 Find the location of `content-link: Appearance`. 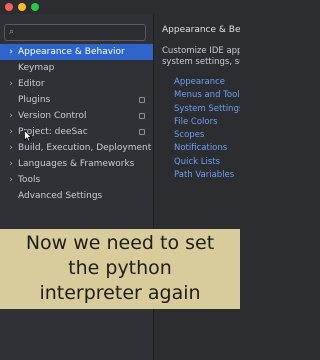

content-link: Appearance is located at coordinates (207, 82).